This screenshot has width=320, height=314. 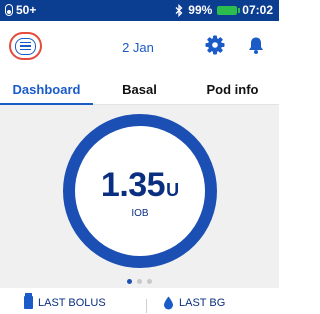 What do you see at coordinates (26, 10) in the screenshot?
I see `pod-status-text: 50+` at bounding box center [26, 10].